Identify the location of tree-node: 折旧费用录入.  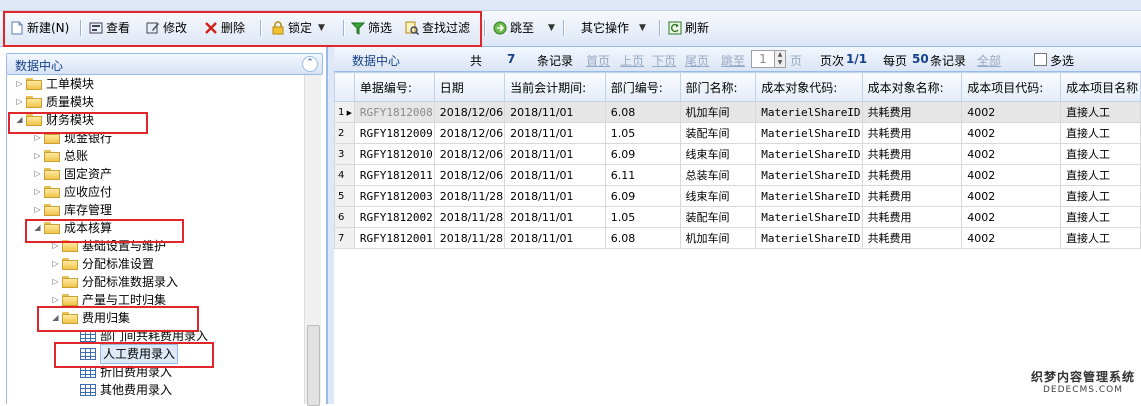
(120, 372).